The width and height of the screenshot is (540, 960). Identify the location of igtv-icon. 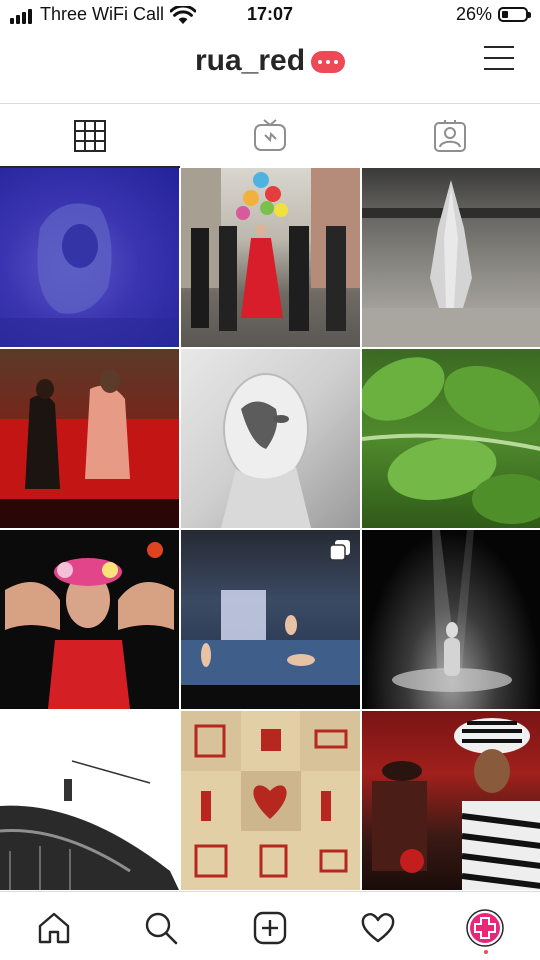
(270, 135).